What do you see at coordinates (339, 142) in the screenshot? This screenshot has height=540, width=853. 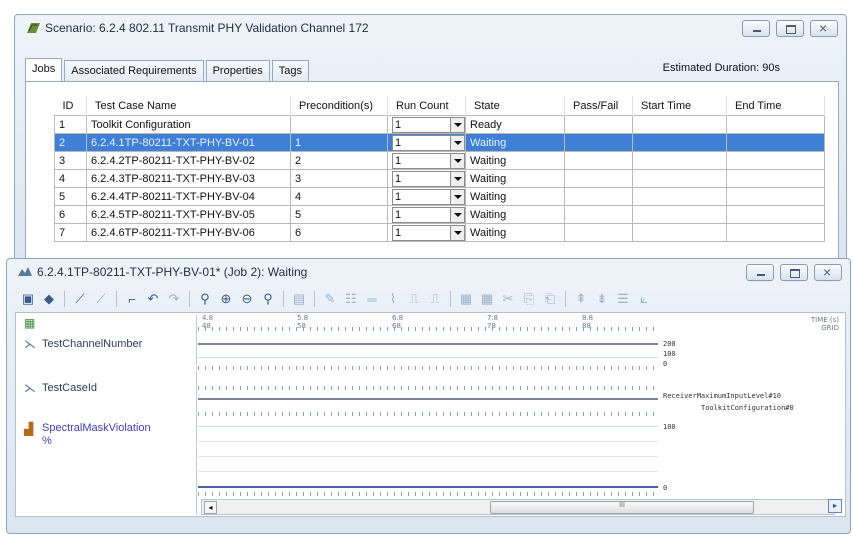 I see `row-precondition: 1` at bounding box center [339, 142].